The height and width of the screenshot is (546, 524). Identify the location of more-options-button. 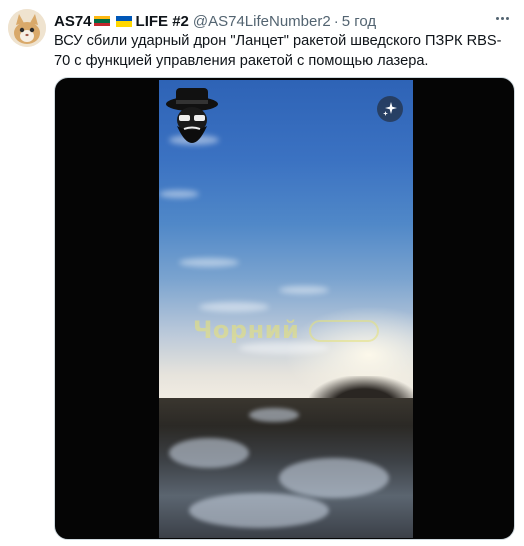
(502, 18).